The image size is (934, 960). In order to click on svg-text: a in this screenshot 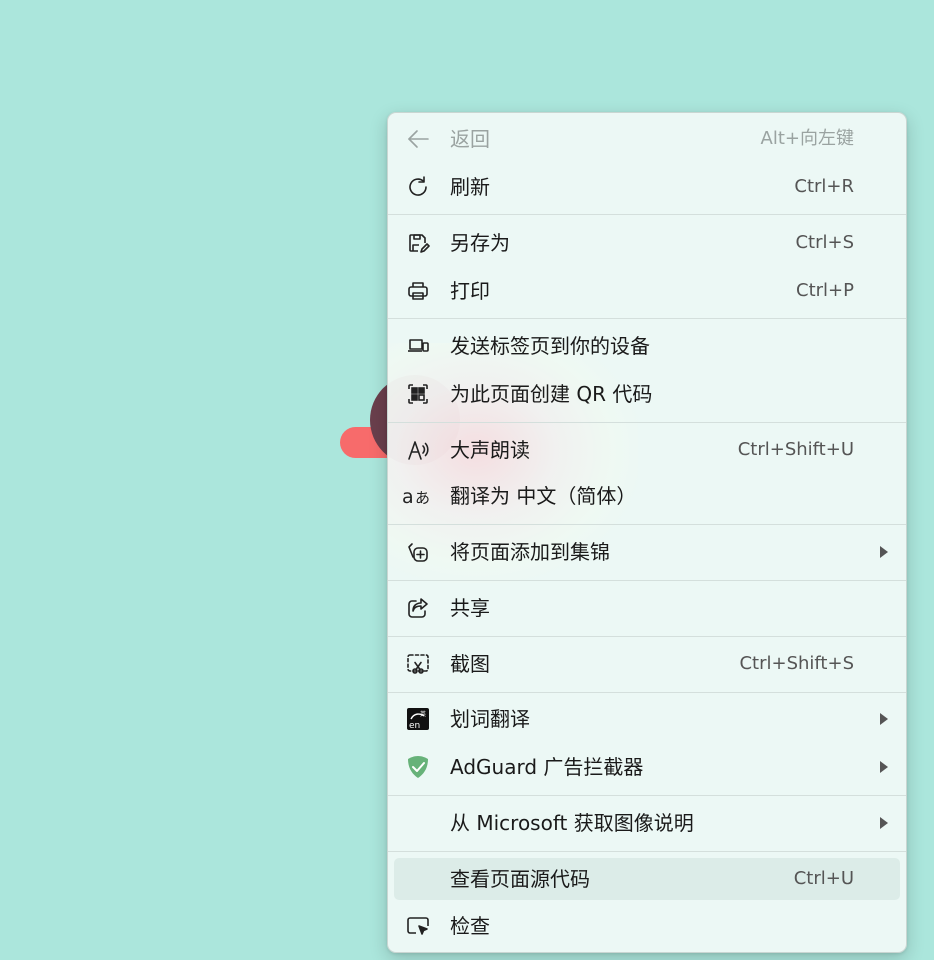, I will do `click(408, 497)`.